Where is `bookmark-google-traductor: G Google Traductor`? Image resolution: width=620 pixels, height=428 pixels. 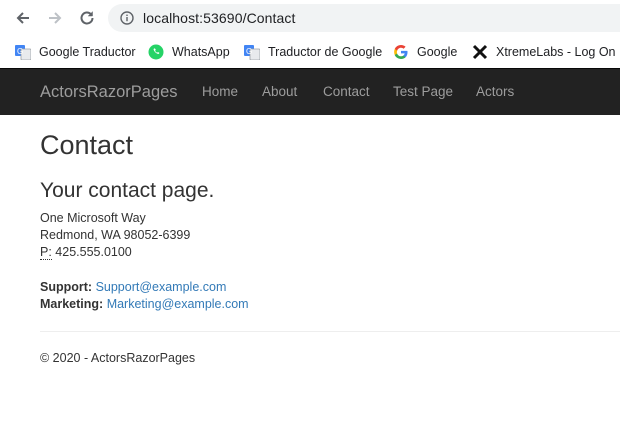
bookmark-google-traductor: G Google Traductor is located at coordinates (75, 52).